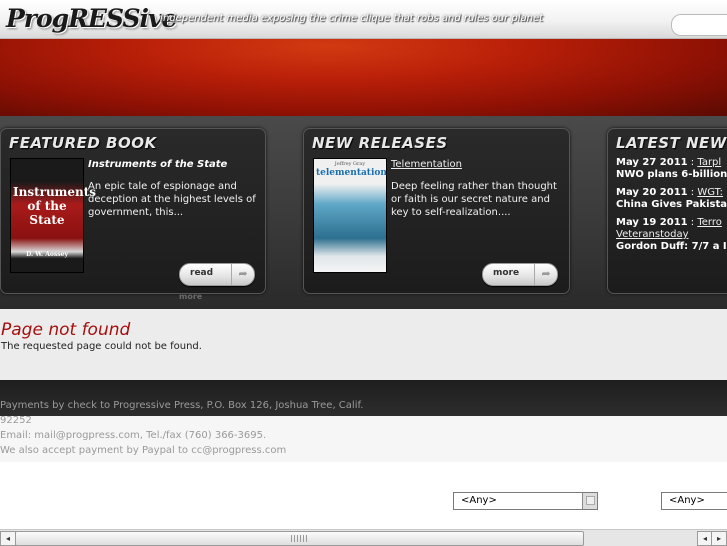  Describe the element at coordinates (719, 538) in the screenshot. I see `scroll-right-icon: ▸` at that location.